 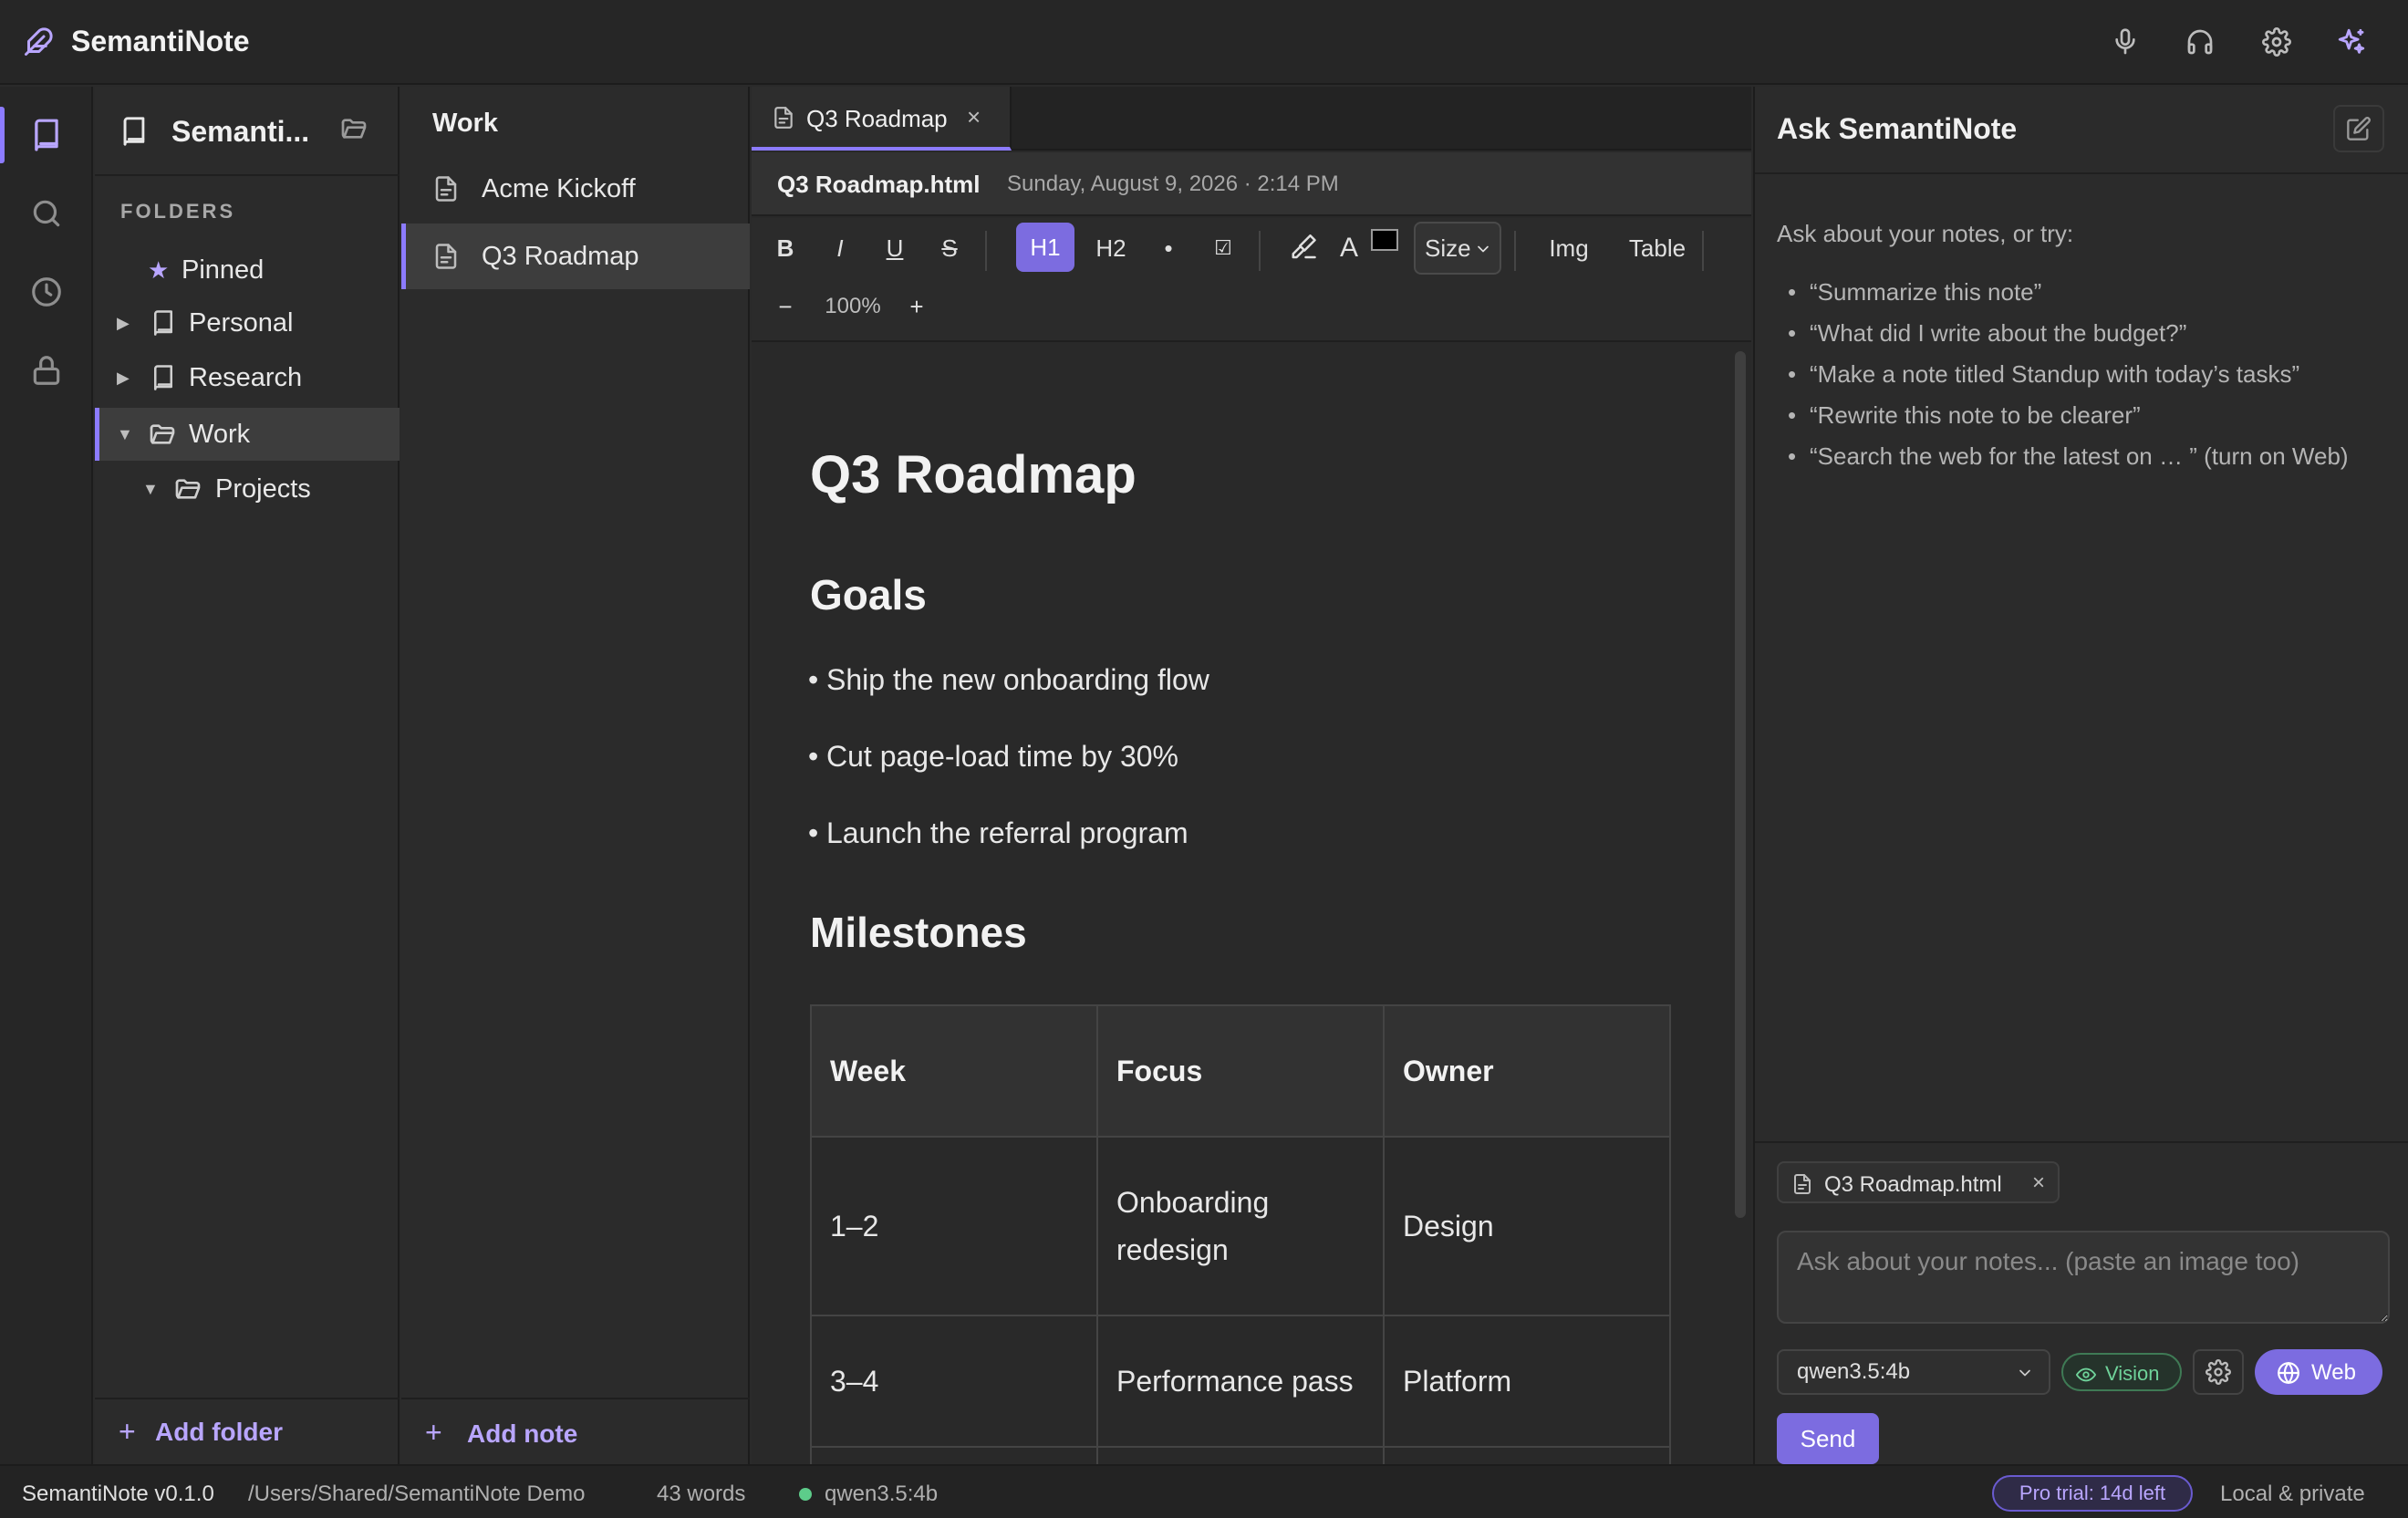 I want to click on assistant-settings-icon, so click(x=2218, y=1372).